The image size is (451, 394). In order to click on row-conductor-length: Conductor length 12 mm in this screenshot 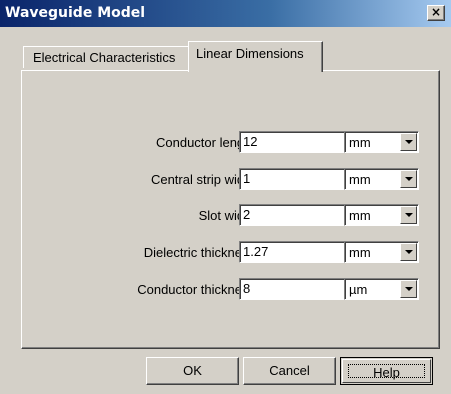, I will do `click(230, 143)`.